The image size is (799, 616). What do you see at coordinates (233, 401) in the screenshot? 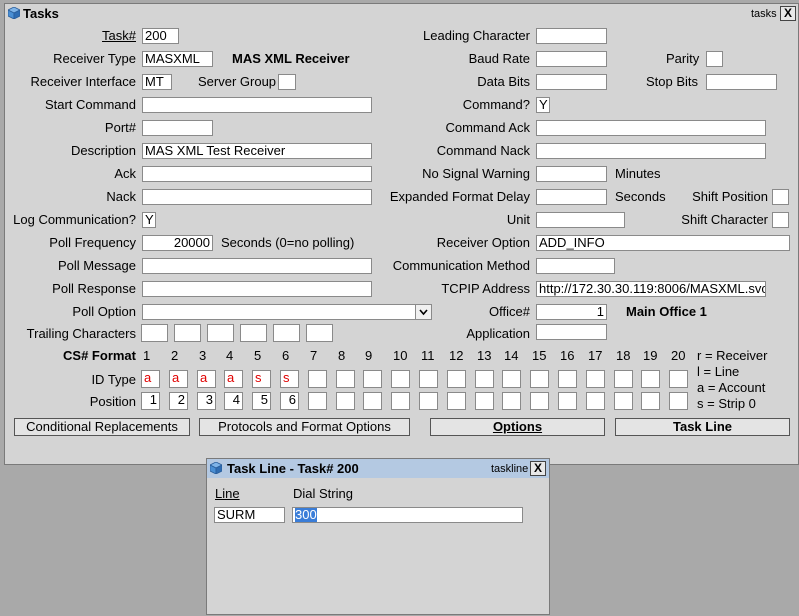
I see `position-field: 4` at bounding box center [233, 401].